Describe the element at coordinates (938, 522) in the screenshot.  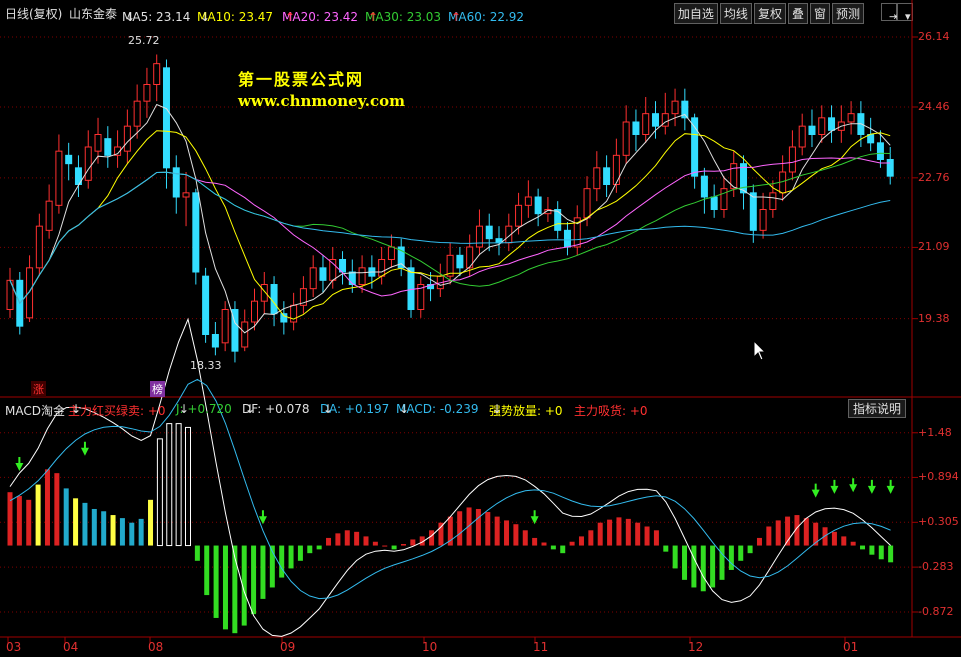
I see `indicator-tick-label: +0.305` at that location.